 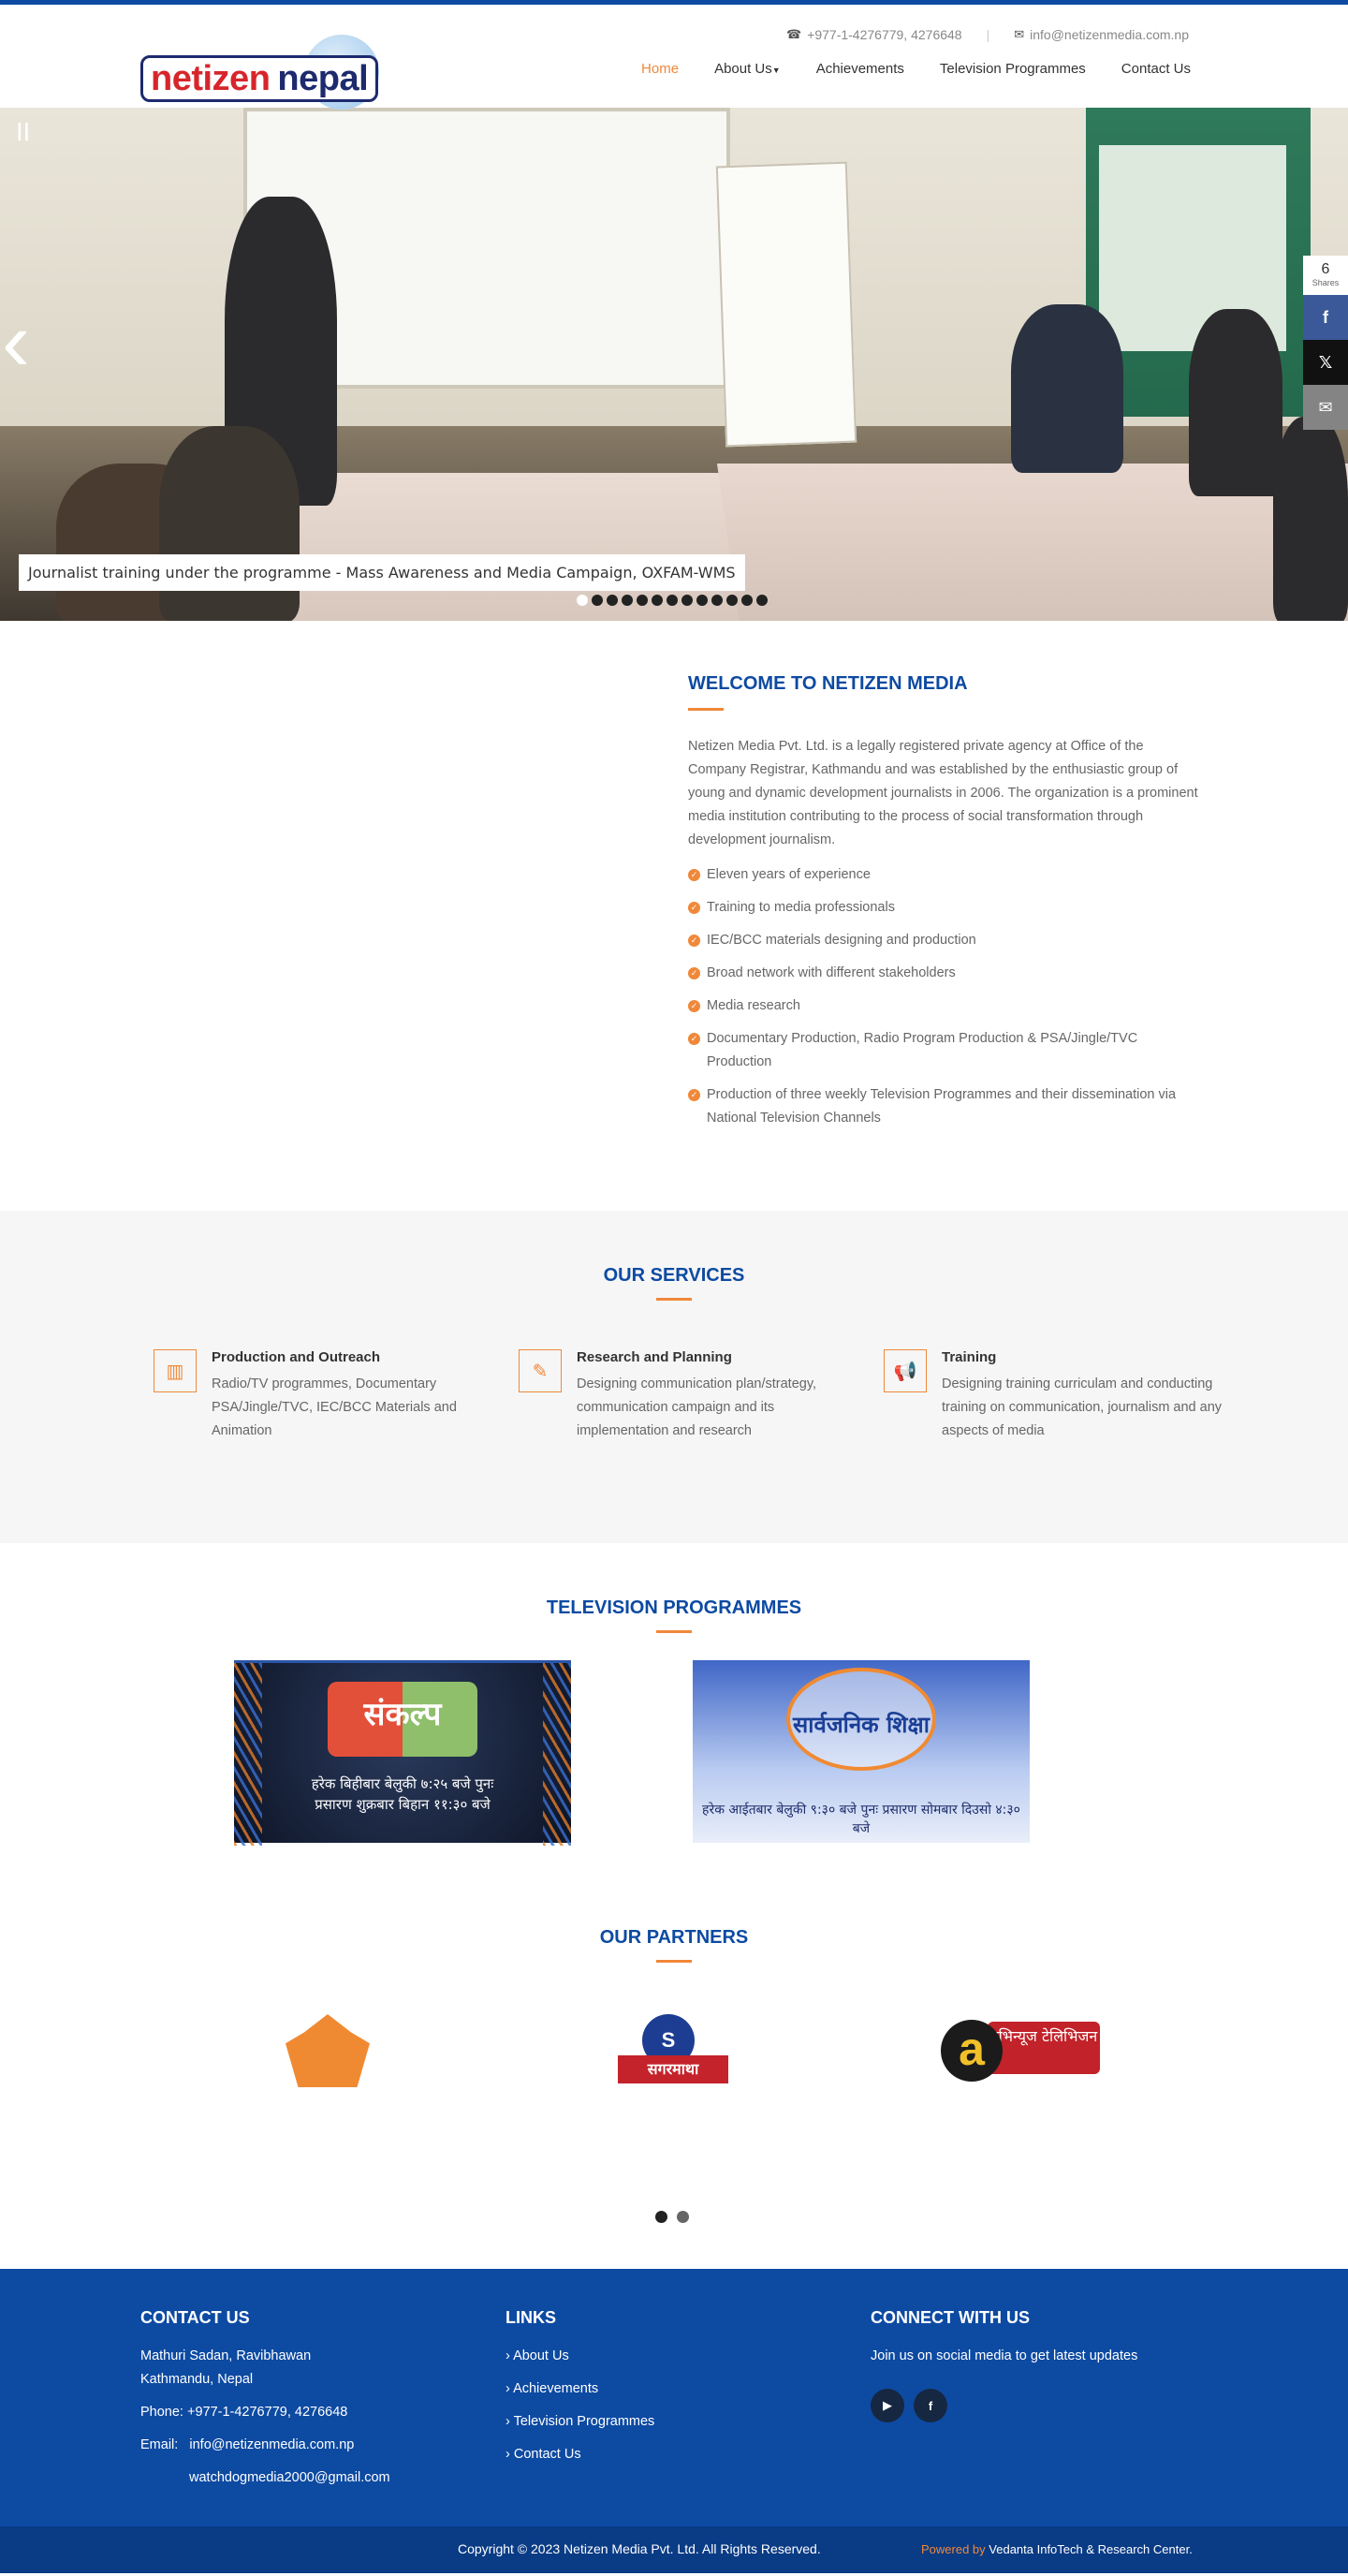 What do you see at coordinates (1004, 2405) in the screenshot?
I see `footer-social-links: ▶ f` at bounding box center [1004, 2405].